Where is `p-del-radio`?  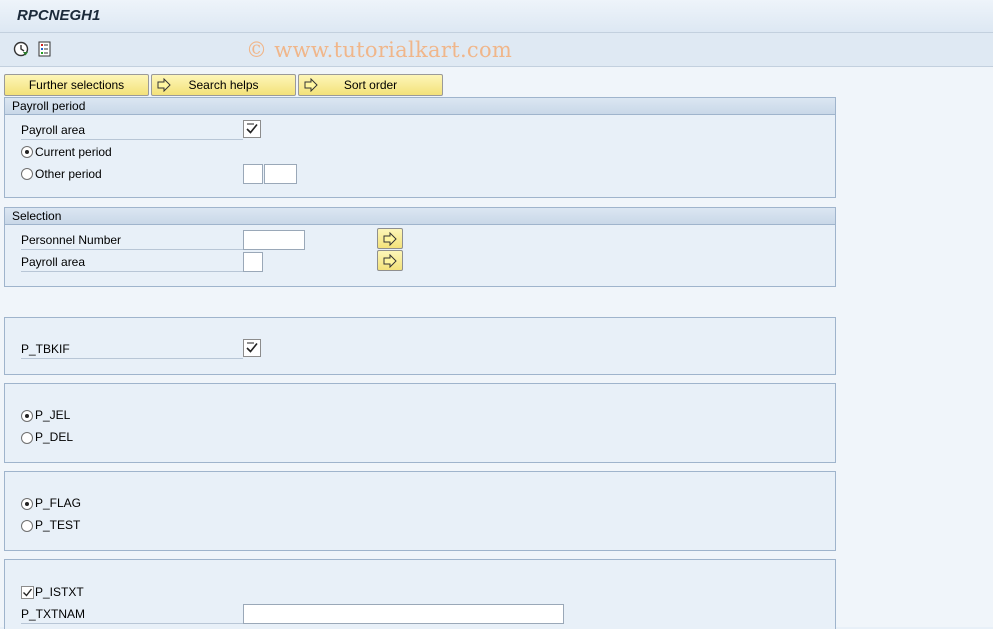
p-del-radio is located at coordinates (27, 438).